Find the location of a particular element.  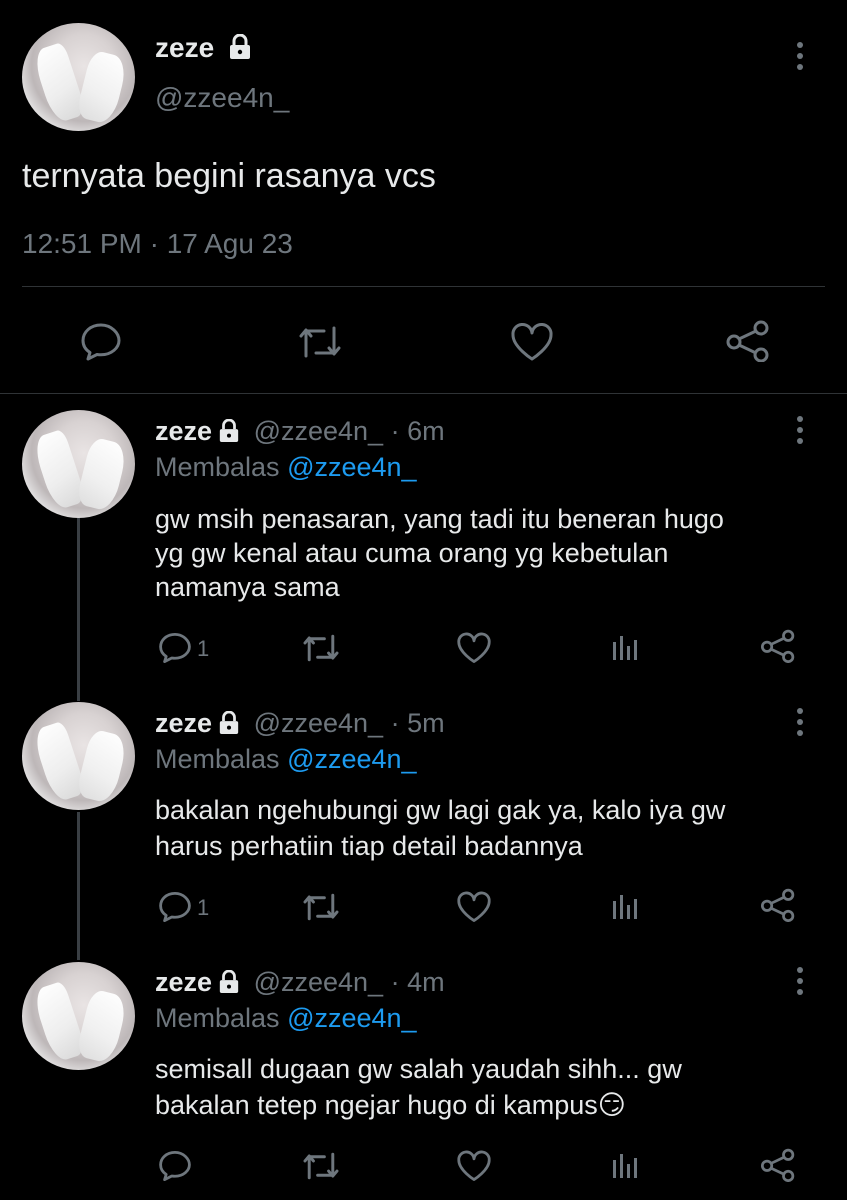

tweet-text: ternyata begini rasanya vcs is located at coordinates (229, 176).